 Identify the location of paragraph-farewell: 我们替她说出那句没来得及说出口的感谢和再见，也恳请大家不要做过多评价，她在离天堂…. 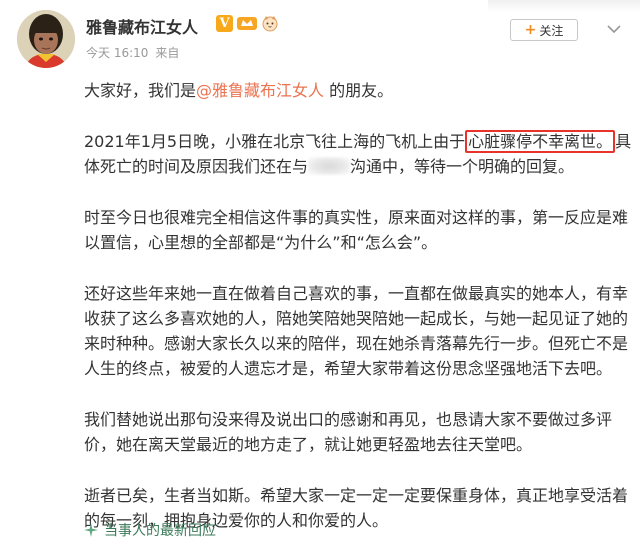
(348, 432).